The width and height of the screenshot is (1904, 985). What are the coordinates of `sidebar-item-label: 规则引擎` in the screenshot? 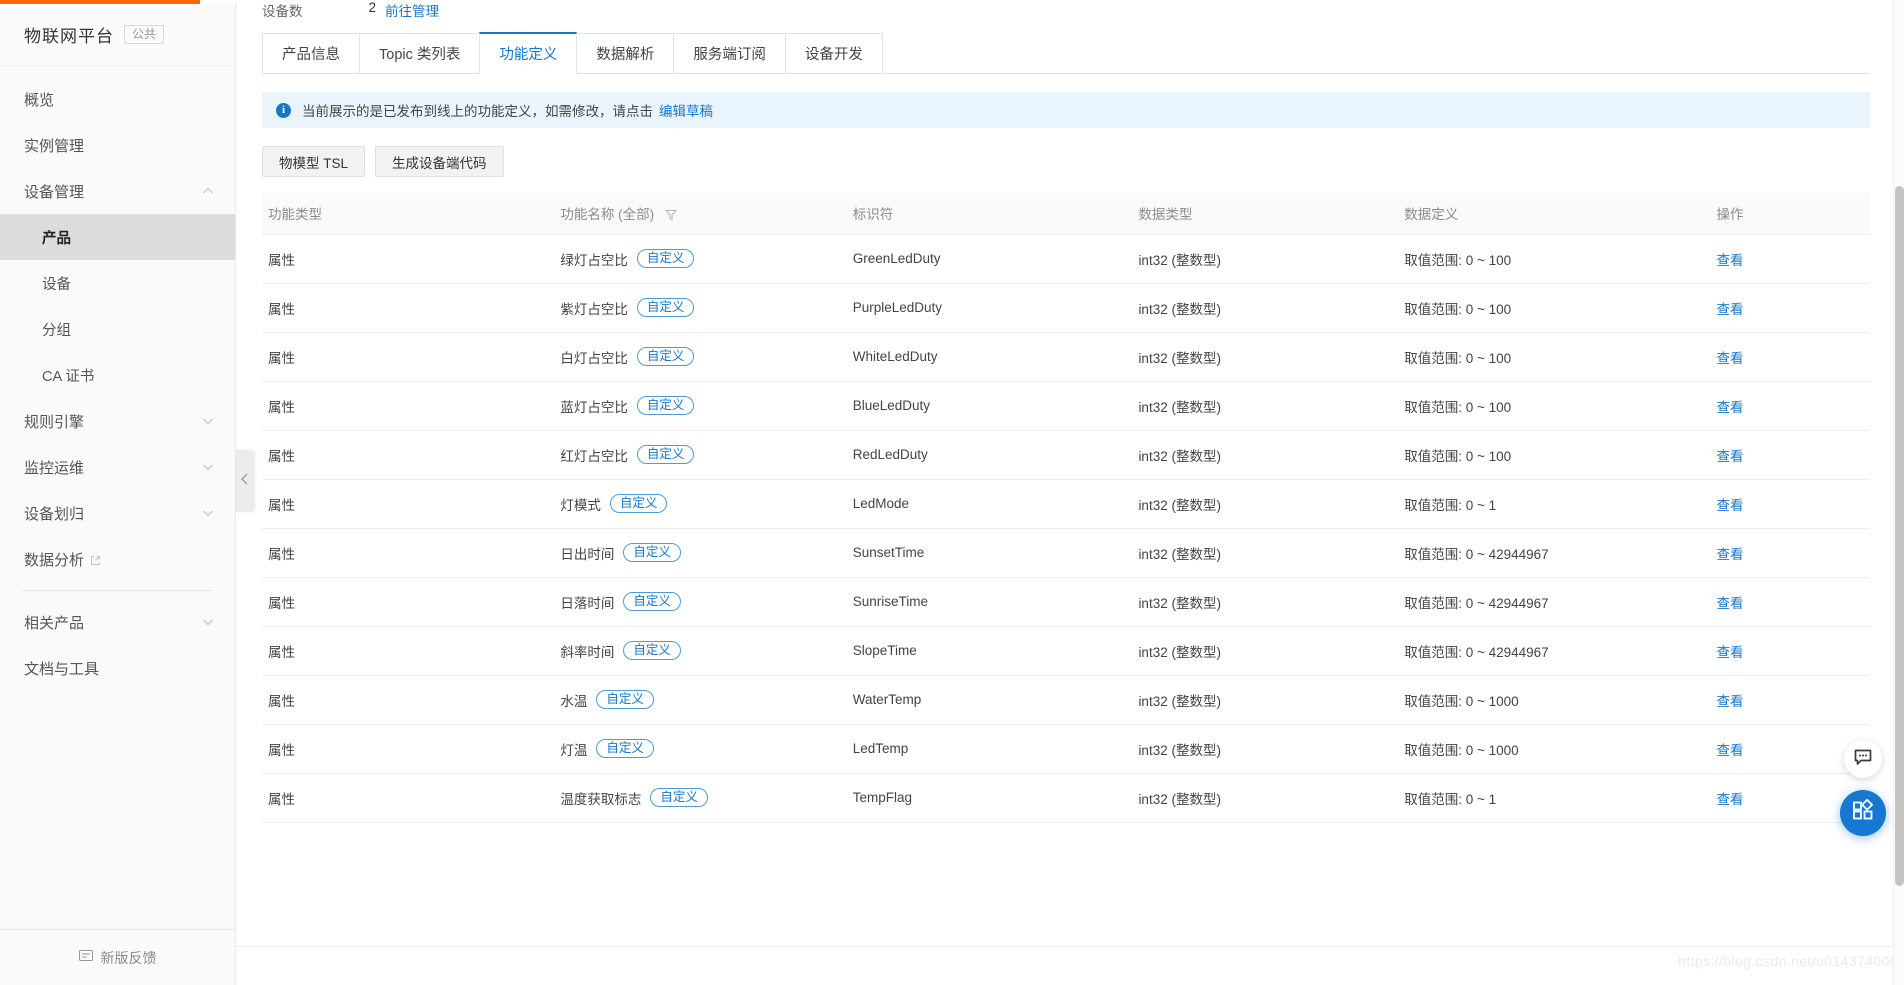 It's located at (54, 422).